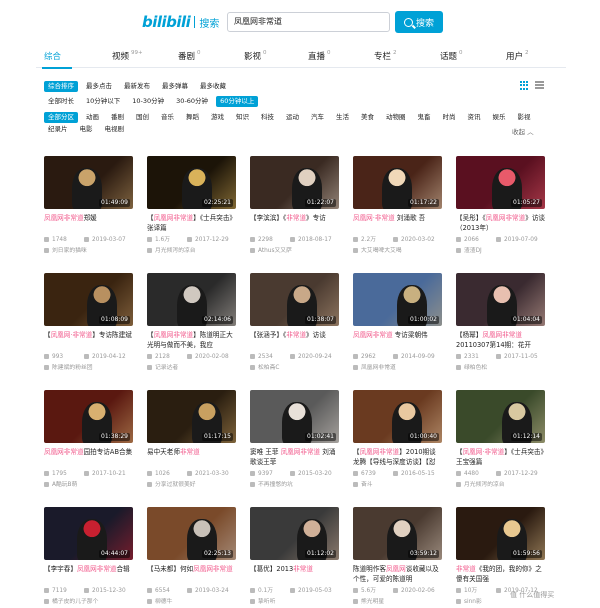 This screenshot has width=600, height=608. I want to click on video-thumbnail: 01:12:14, so click(500, 416).